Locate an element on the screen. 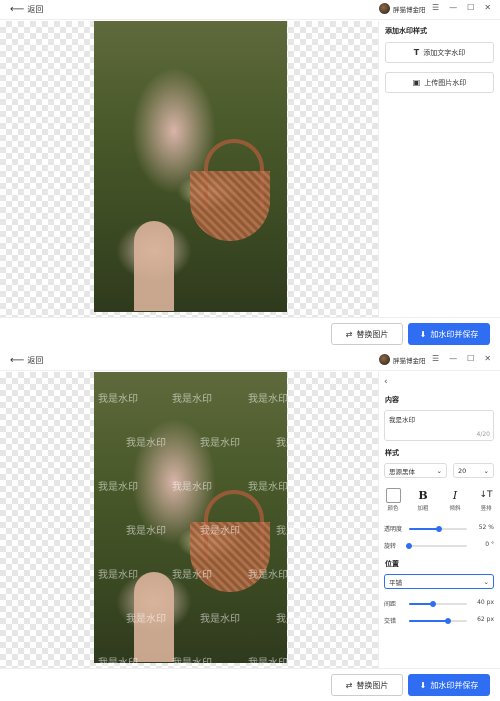 The width and height of the screenshot is (500, 701). opacity-slider is located at coordinates (438, 529).